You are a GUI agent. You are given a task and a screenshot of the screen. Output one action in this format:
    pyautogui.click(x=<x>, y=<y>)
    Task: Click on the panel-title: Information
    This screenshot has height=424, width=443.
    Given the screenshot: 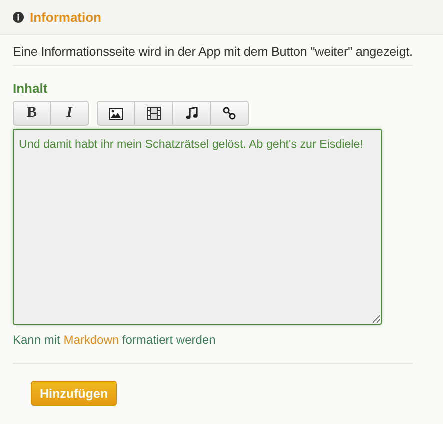 What is the action you would take?
    pyautogui.click(x=66, y=17)
    